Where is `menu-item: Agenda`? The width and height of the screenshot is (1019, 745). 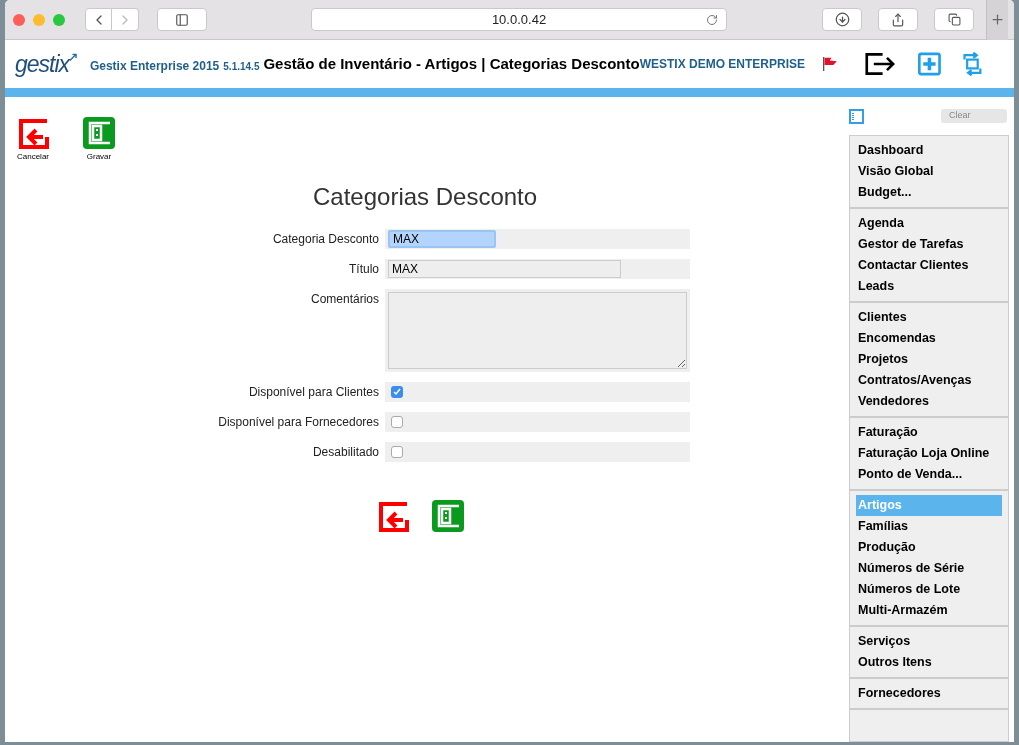 menu-item: Agenda is located at coordinates (929, 223).